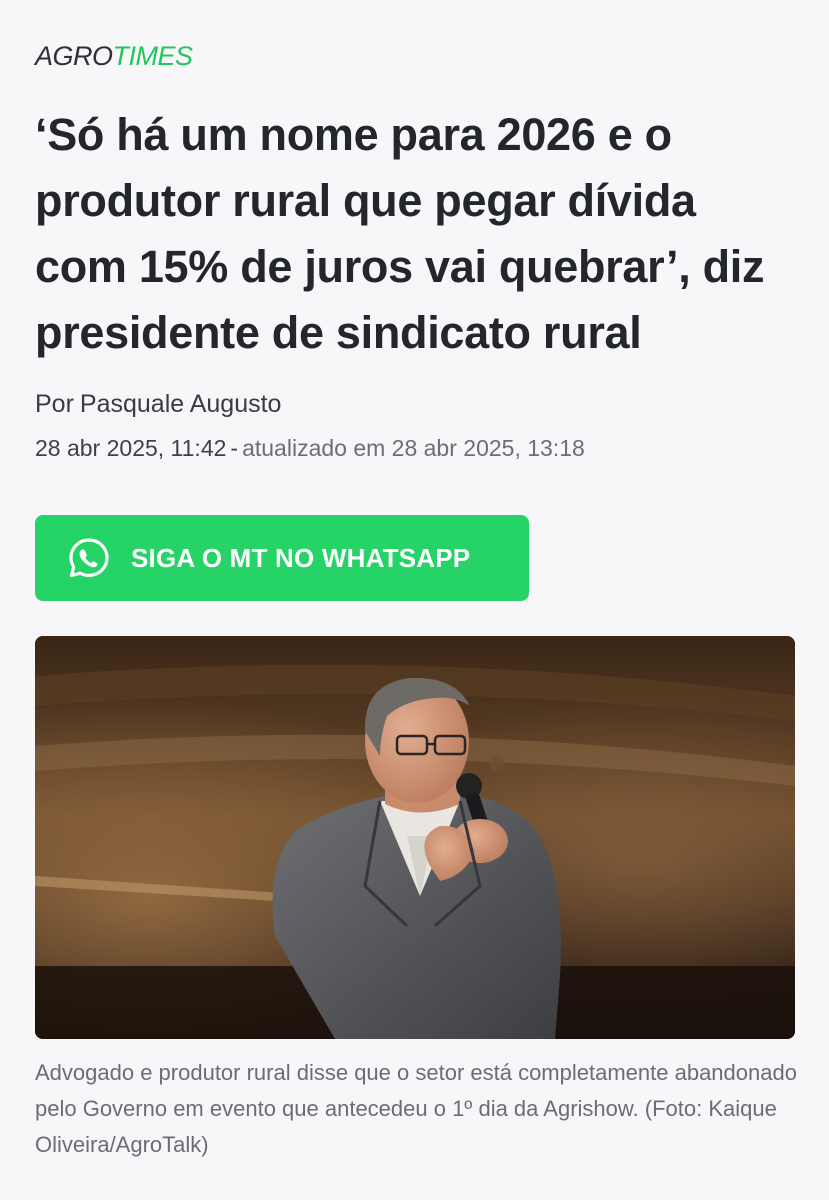 The image size is (829, 1200). I want to click on logo-times: TIMES, so click(153, 56).